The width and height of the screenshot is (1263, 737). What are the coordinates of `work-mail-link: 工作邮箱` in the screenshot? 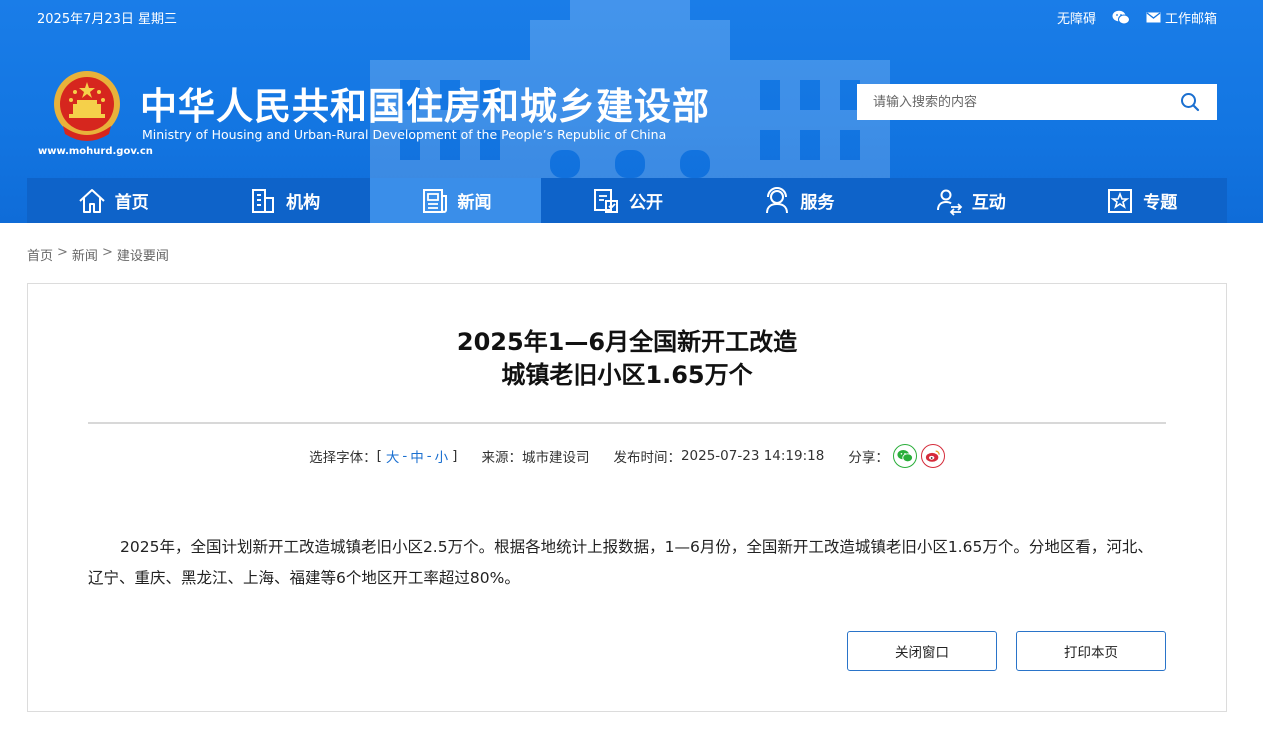 It's located at (1181, 17).